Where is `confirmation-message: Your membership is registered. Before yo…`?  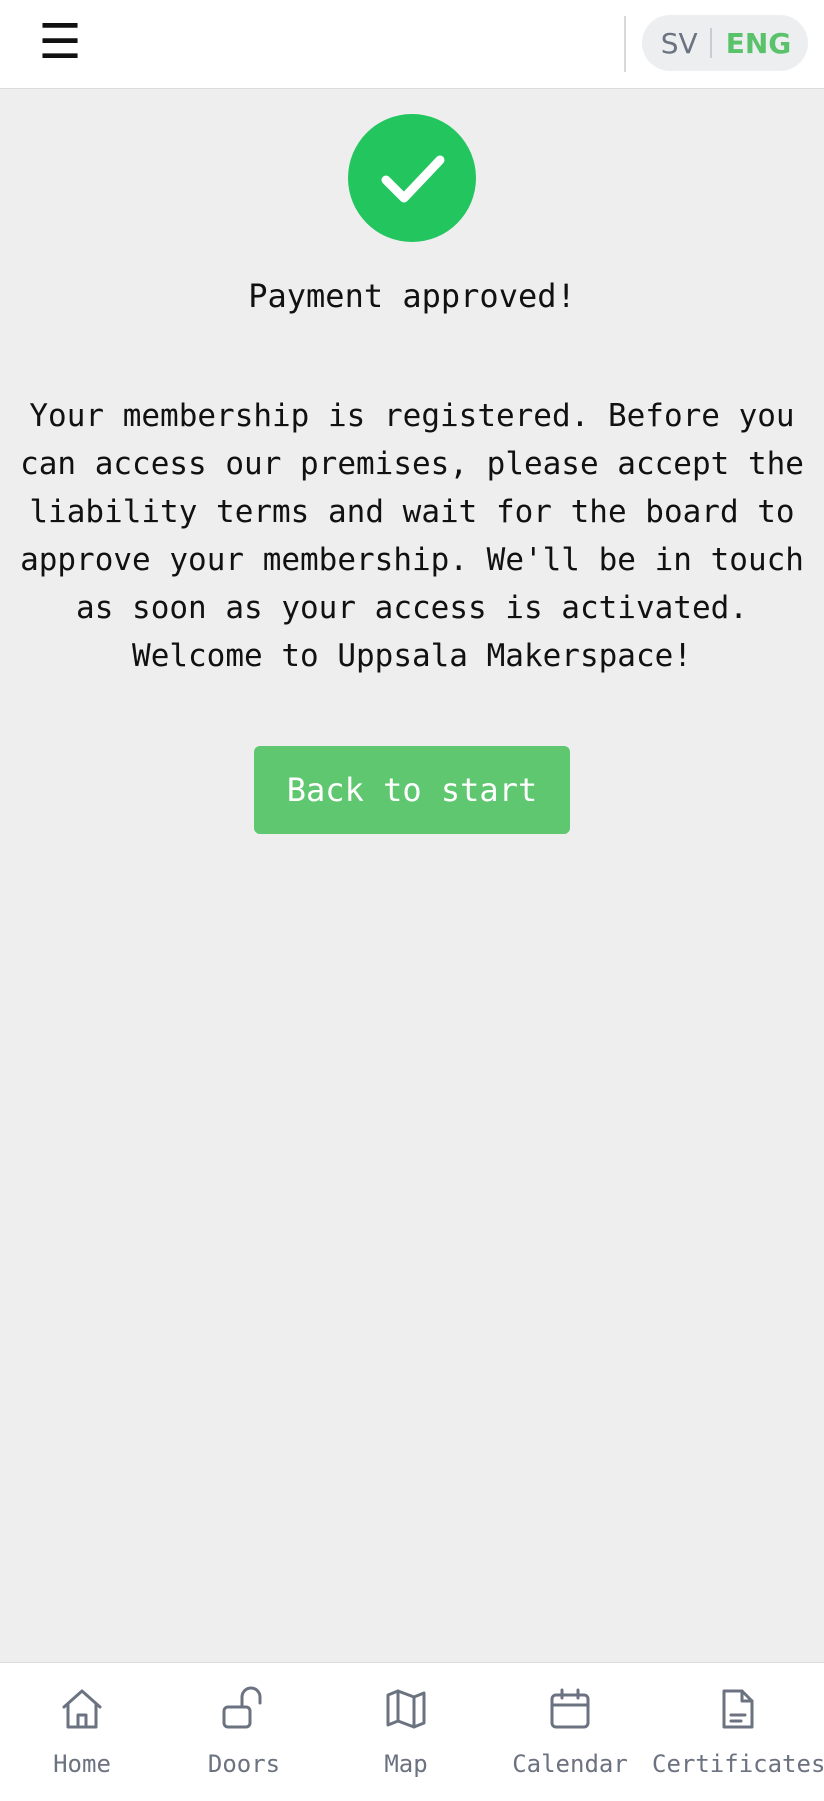 confirmation-message: Your membership is registered. Before yo… is located at coordinates (412, 536).